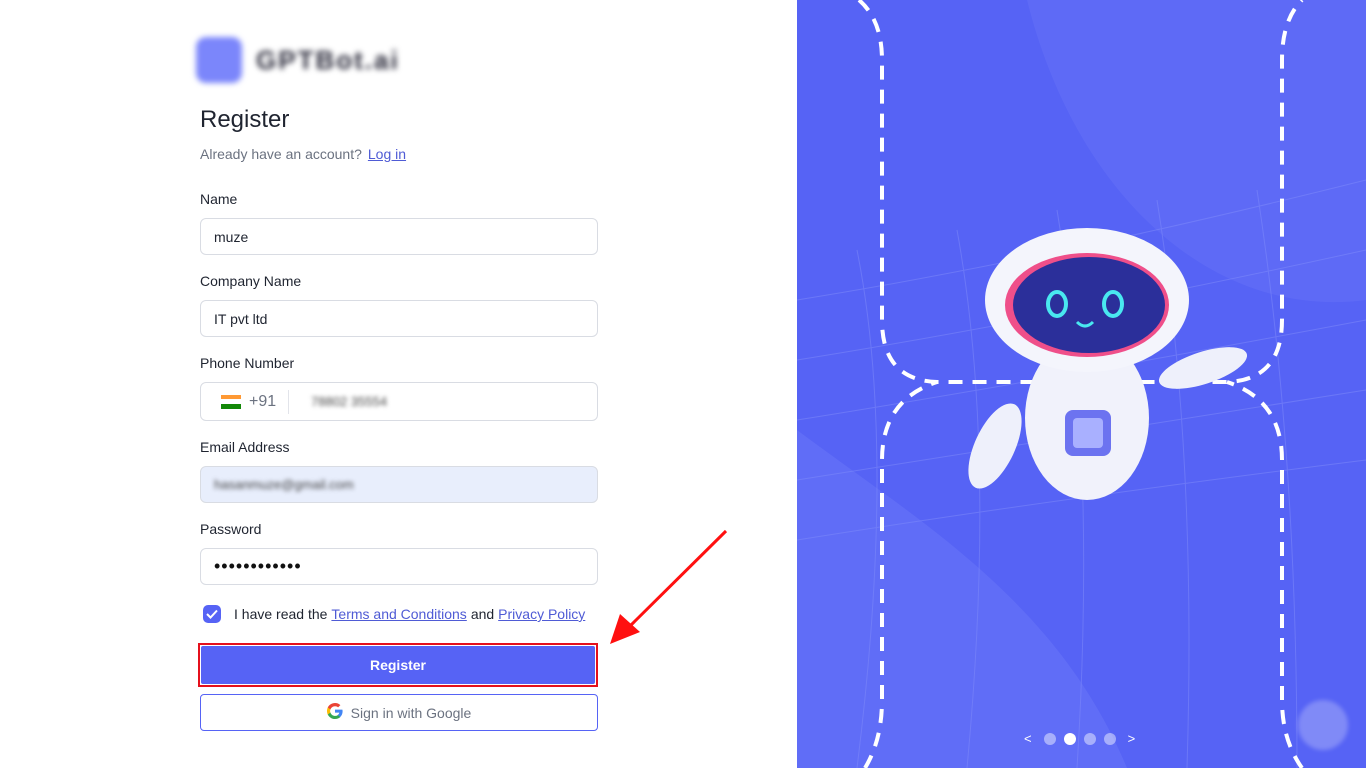 Image resolution: width=1366 pixels, height=768 pixels. Describe the element at coordinates (219, 60) in the screenshot. I see `logo-mark` at that location.